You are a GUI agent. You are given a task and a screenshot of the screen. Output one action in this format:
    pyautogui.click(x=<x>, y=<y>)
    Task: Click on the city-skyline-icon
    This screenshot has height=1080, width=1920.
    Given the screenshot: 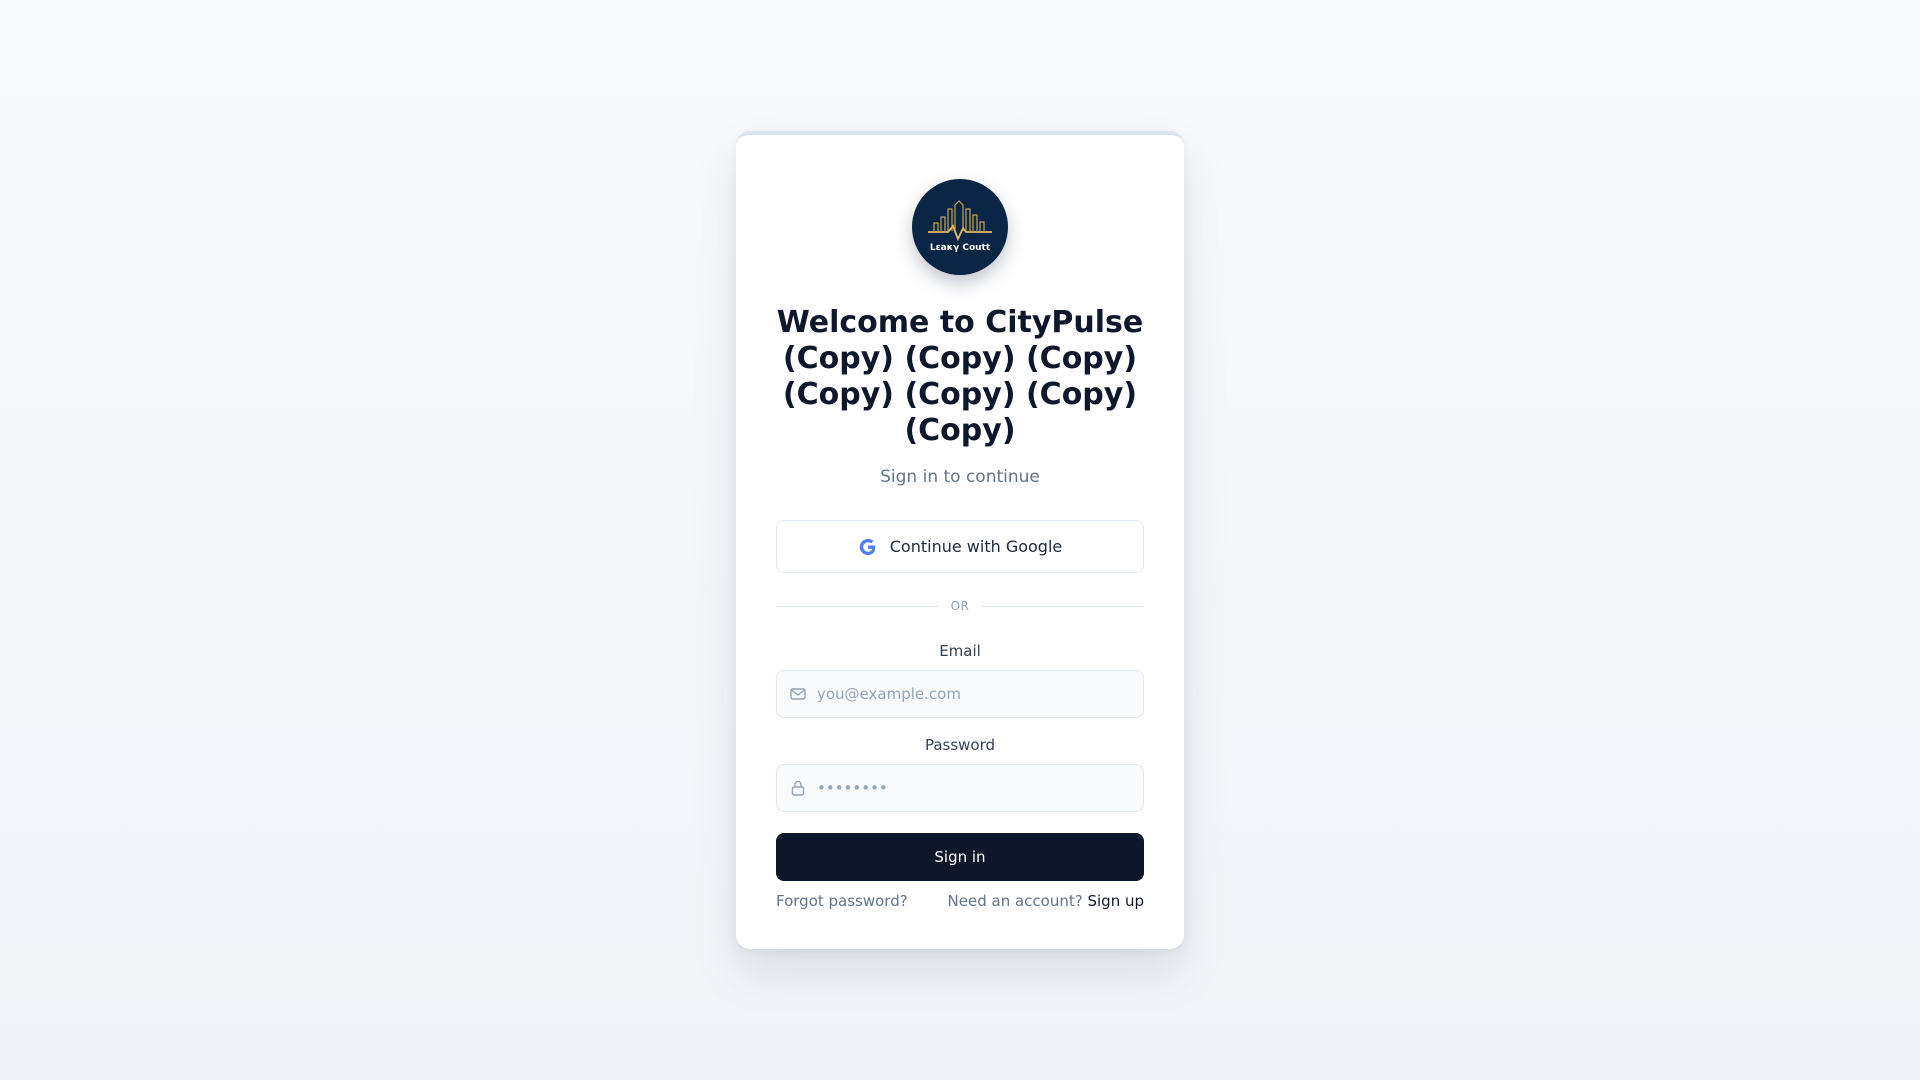 What is the action you would take?
    pyautogui.click(x=960, y=221)
    